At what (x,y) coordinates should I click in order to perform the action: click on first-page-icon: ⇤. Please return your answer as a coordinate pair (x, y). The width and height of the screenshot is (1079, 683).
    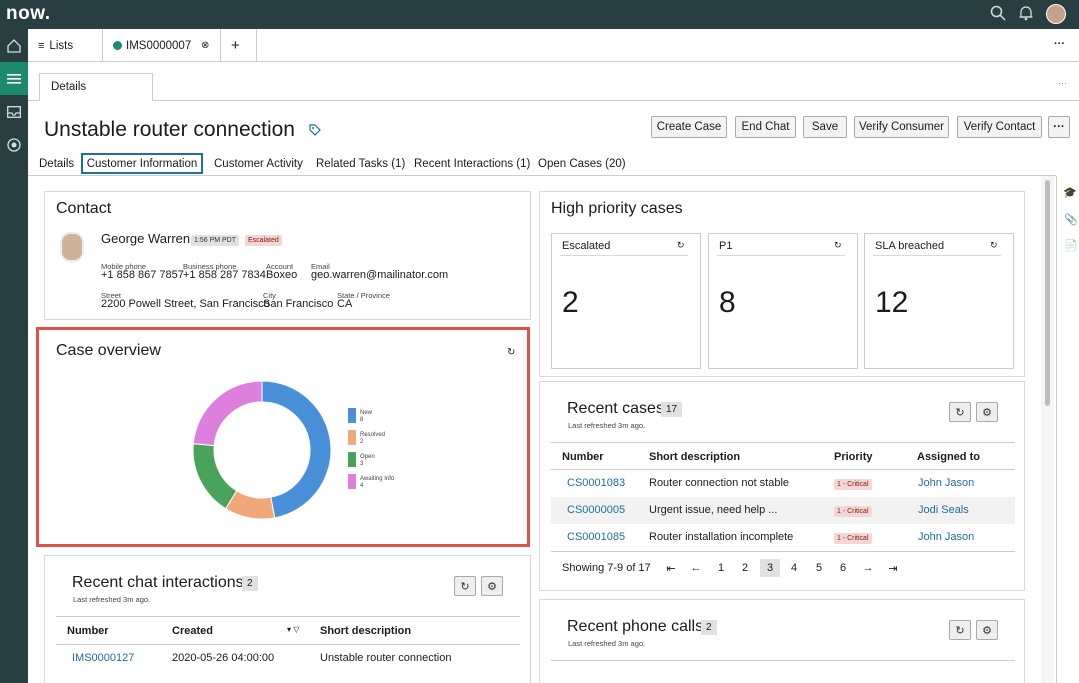
    Looking at the image, I should click on (671, 568).